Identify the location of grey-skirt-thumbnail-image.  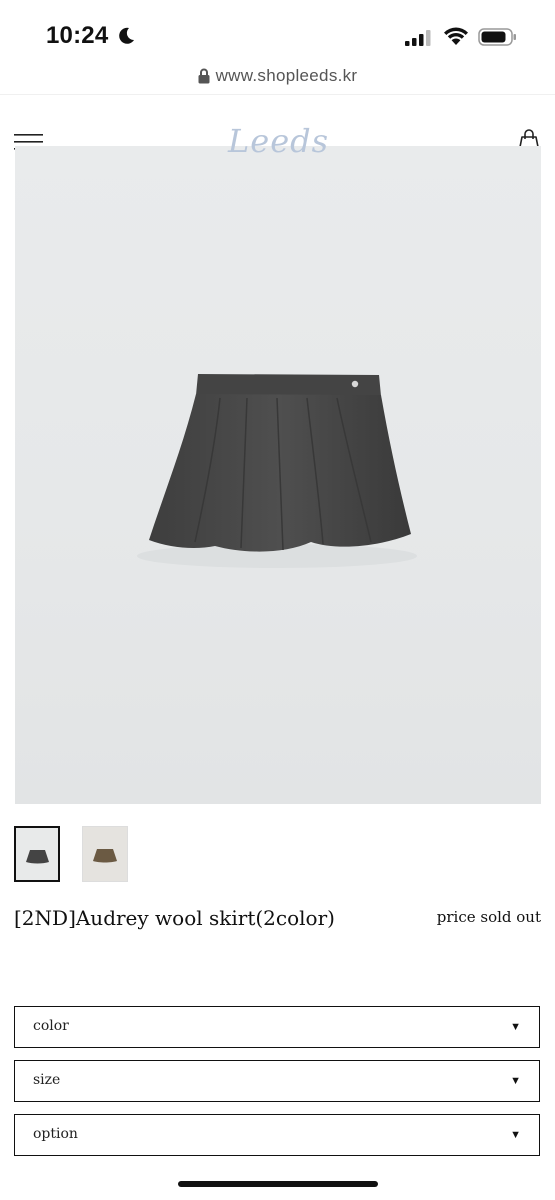
(37, 857).